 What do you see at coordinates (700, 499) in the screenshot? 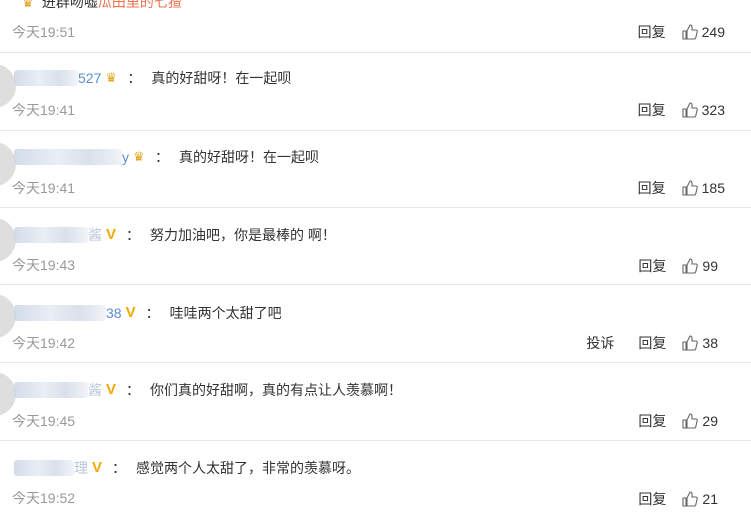
I see `like-button: 21` at bounding box center [700, 499].